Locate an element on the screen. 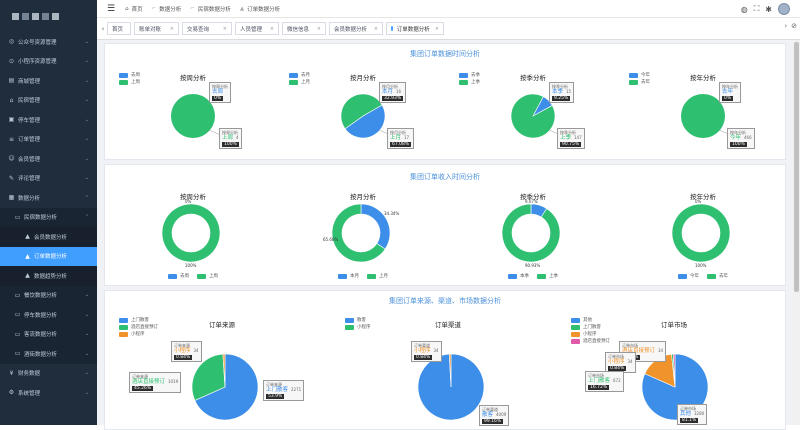 The width and height of the screenshot is (800, 430). tab: 人员管理 × is located at coordinates (257, 28).